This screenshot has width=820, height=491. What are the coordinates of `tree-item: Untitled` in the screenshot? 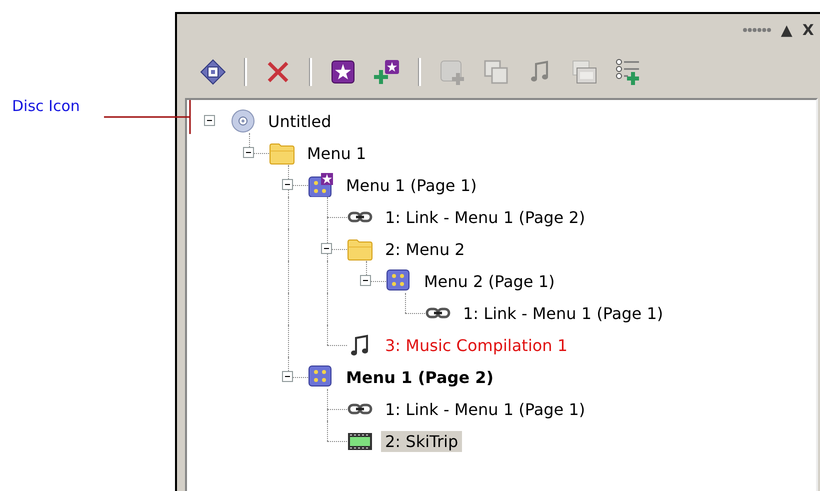 It's located at (300, 121).